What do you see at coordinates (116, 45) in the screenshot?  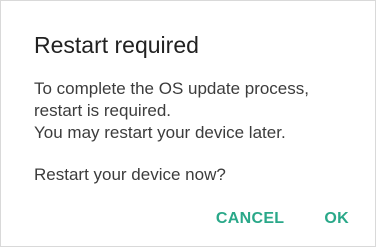 I see `dialog-title: Restart required` at bounding box center [116, 45].